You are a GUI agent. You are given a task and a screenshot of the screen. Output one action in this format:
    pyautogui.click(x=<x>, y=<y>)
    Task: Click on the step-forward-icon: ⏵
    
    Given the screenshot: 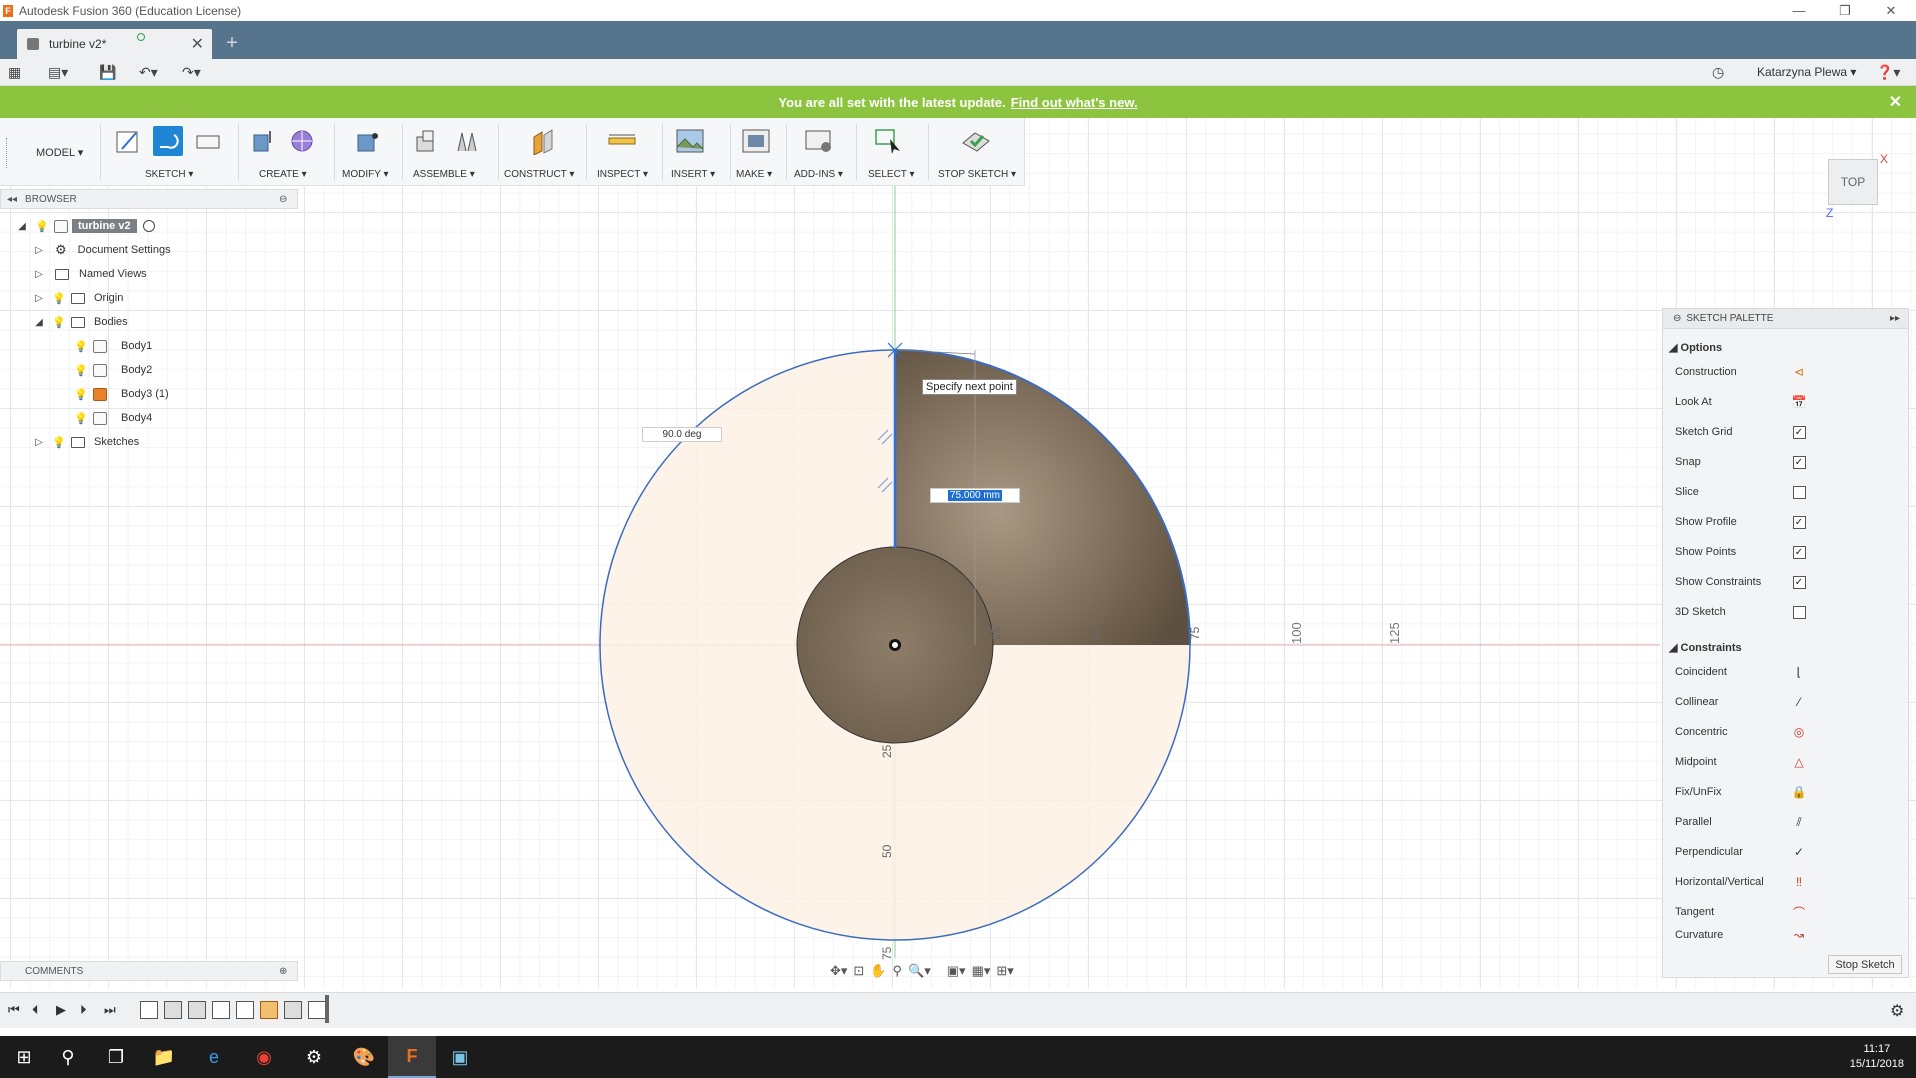 What is the action you would take?
    pyautogui.click(x=83, y=1010)
    